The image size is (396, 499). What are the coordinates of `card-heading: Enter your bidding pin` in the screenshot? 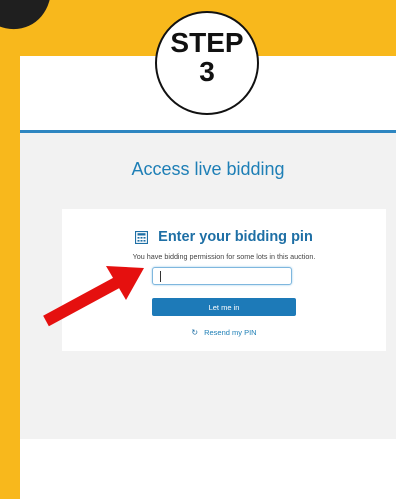 It's located at (224, 238).